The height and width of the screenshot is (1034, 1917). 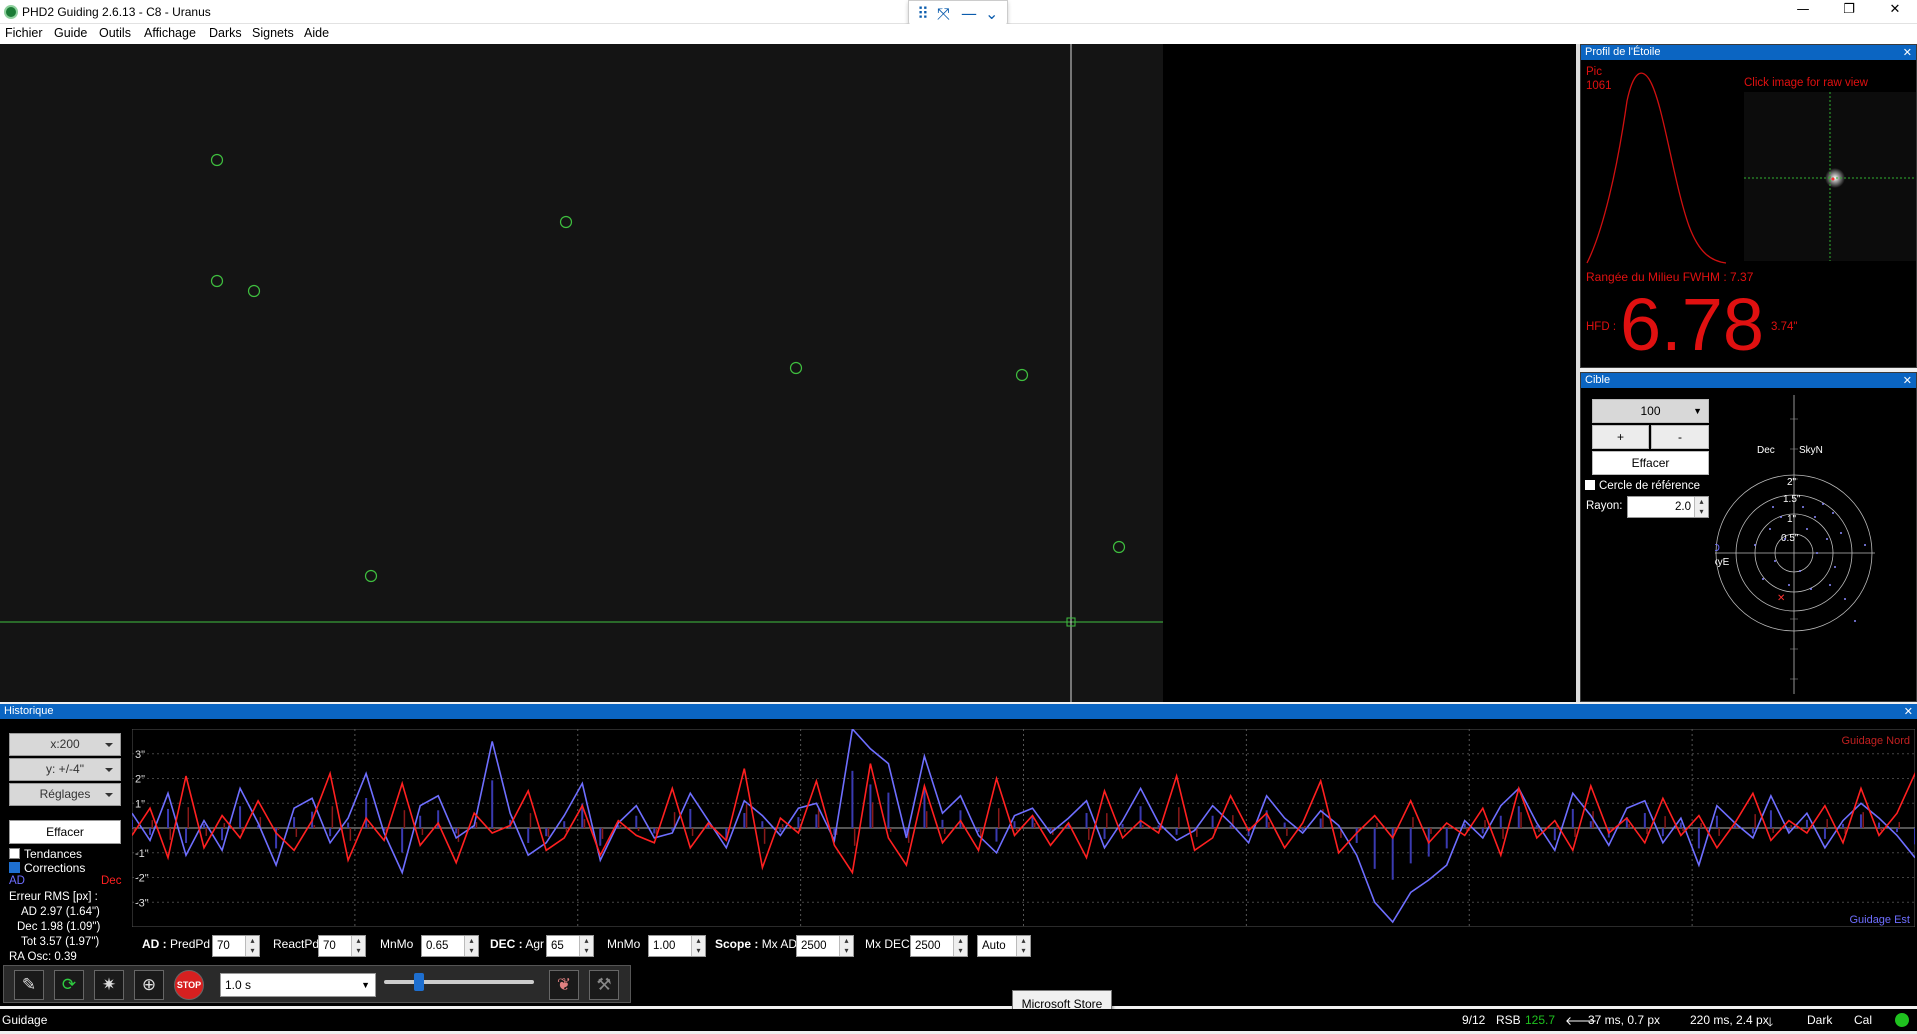 What do you see at coordinates (65, 769) in the screenshot?
I see `y-scale-select: y: +/-4"` at bounding box center [65, 769].